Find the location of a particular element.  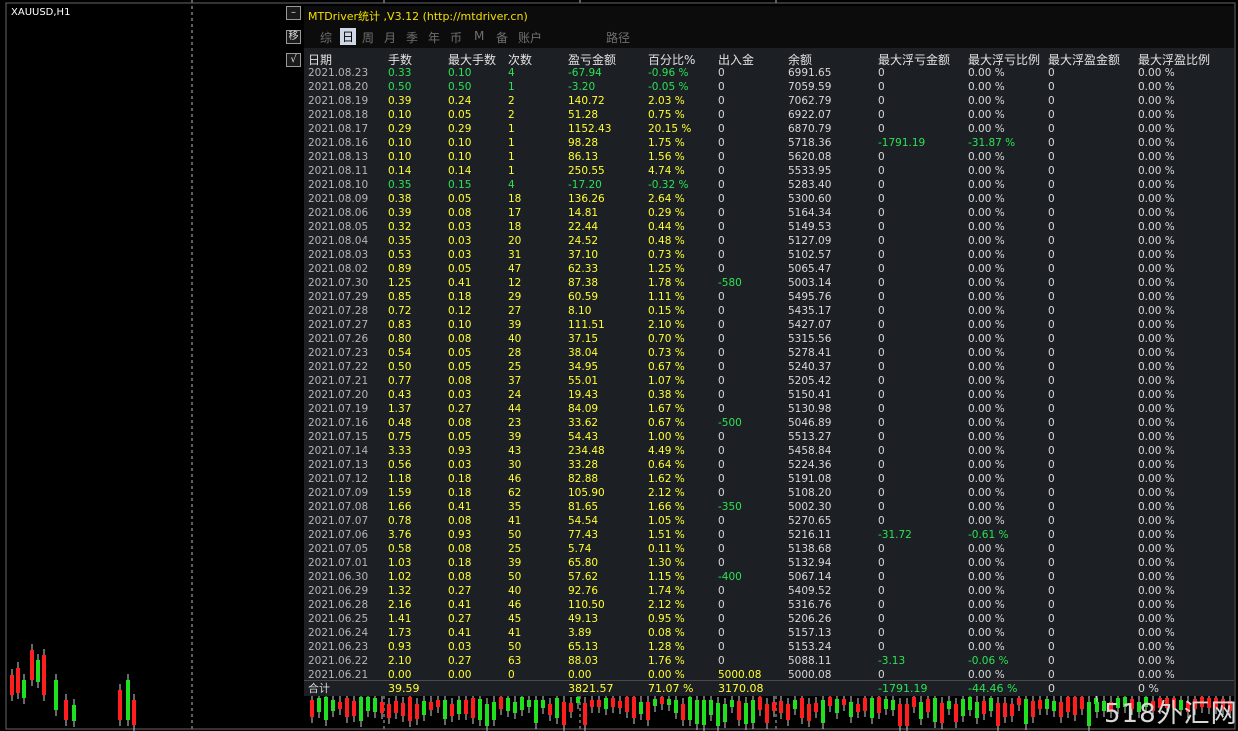

table-cell: 0.95 % is located at coordinates (666, 619).